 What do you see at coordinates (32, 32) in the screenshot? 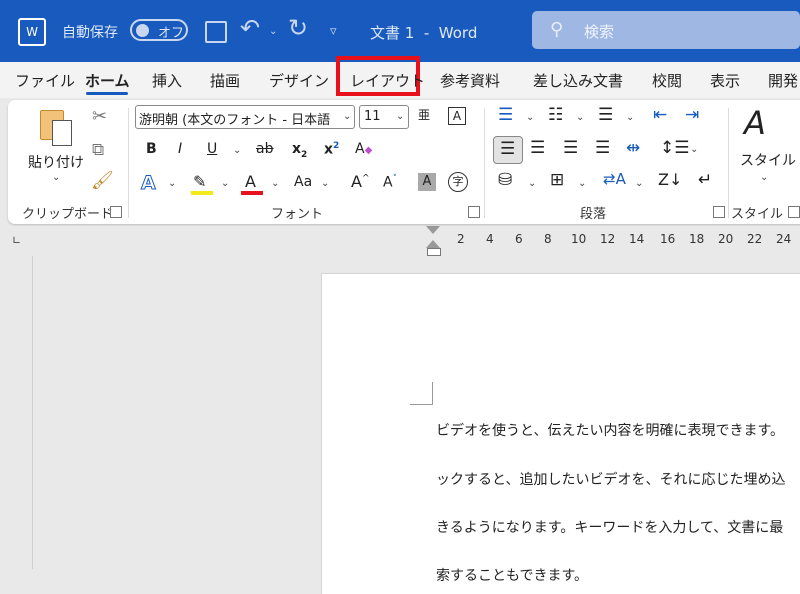
I see `word-logo-icon: W` at bounding box center [32, 32].